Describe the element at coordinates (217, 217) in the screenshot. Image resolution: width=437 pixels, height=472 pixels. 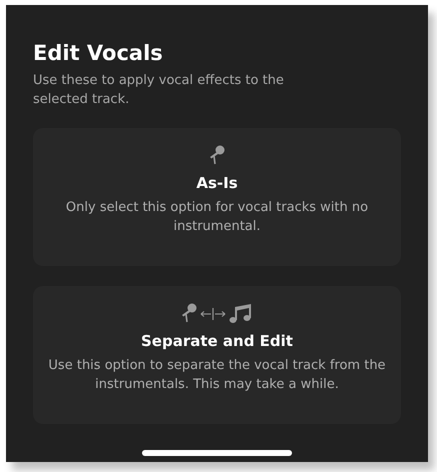
I see `option-description: Only select this option for vocal tracks with no instrumental.` at that location.